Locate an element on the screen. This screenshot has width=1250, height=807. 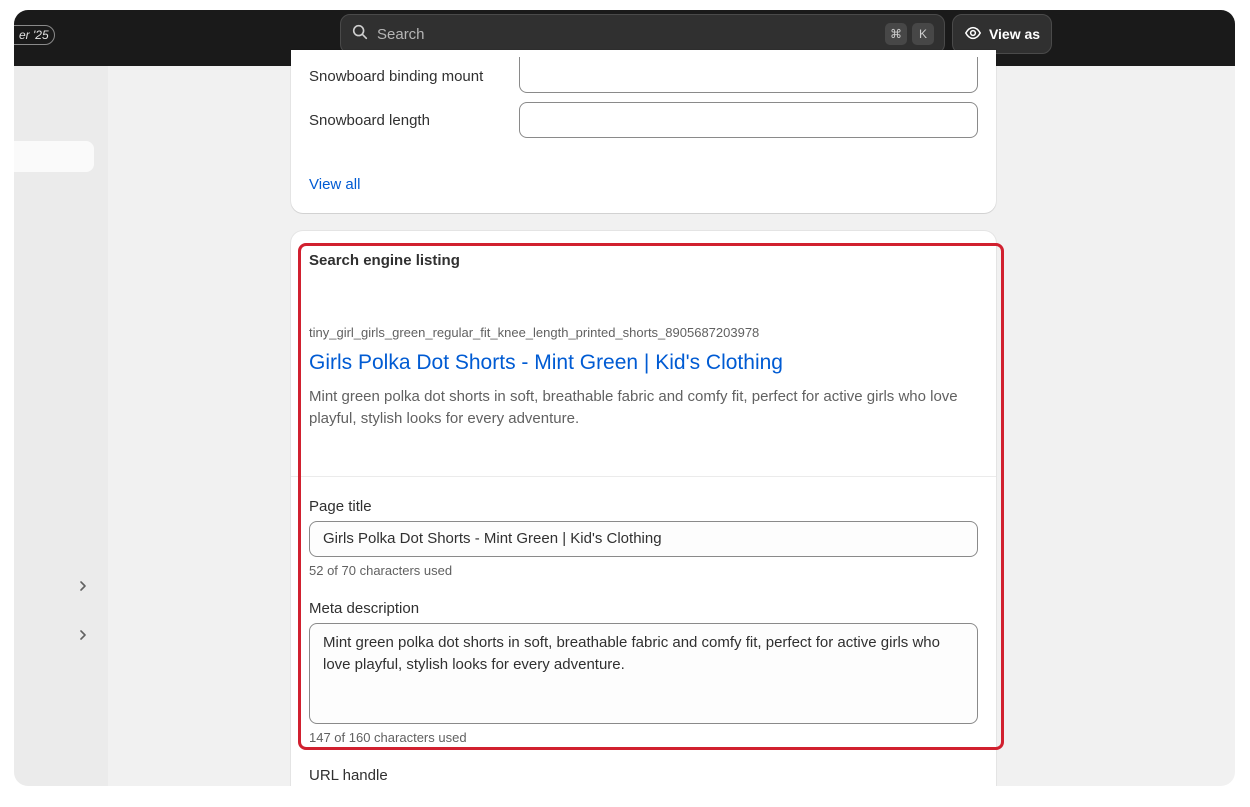
metafield-label-length: Snowboard length is located at coordinates (369, 120).